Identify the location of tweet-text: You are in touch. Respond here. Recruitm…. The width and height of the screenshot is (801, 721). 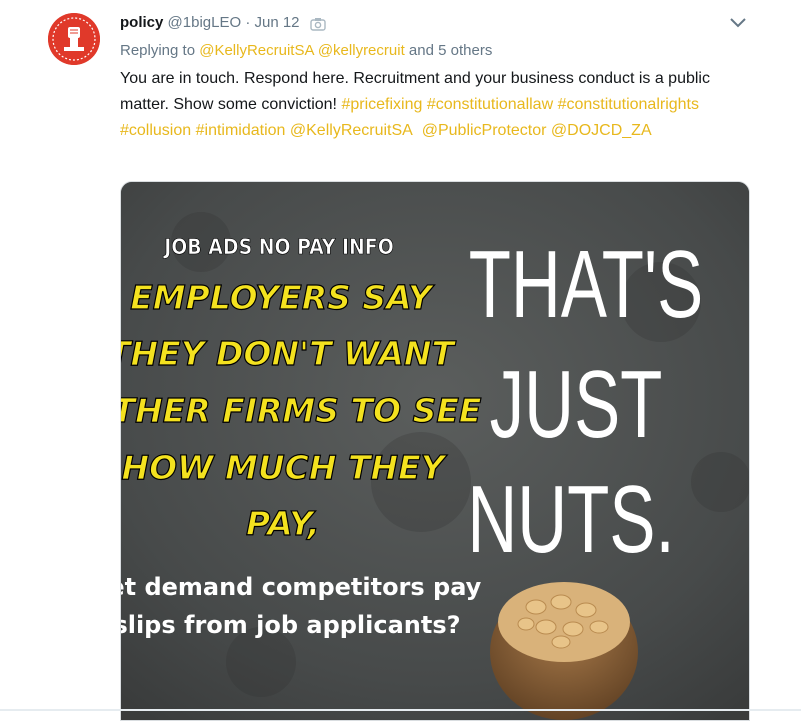
(440, 105).